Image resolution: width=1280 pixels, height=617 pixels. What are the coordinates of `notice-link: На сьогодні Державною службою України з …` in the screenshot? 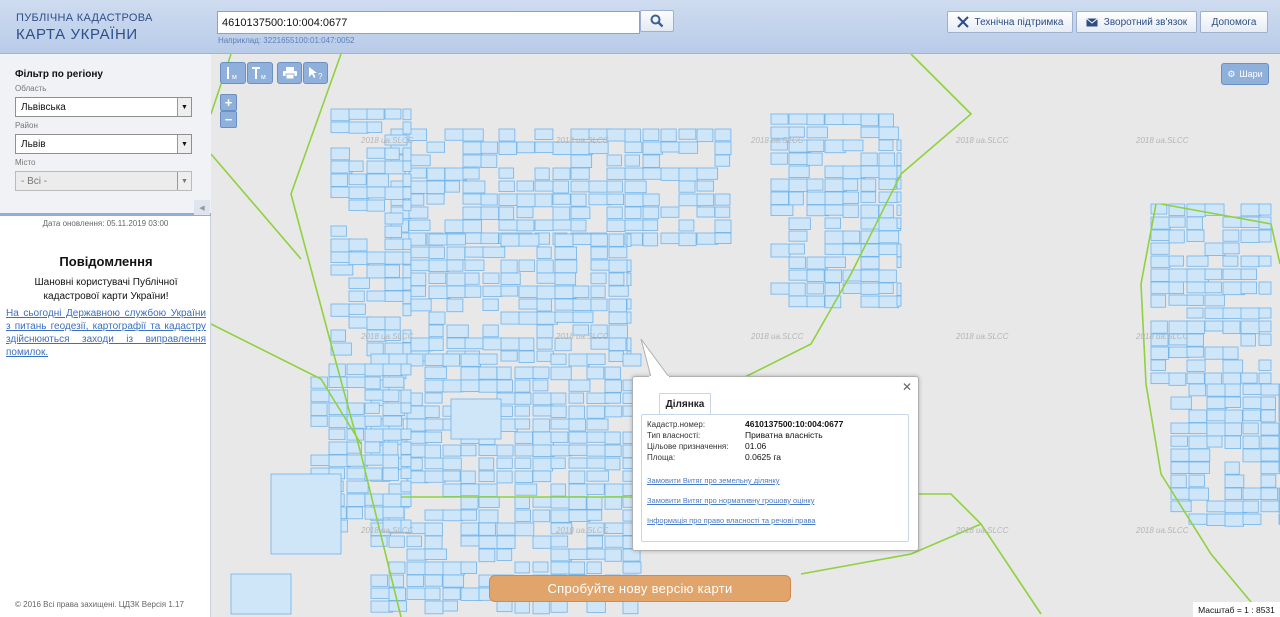 It's located at (106, 333).